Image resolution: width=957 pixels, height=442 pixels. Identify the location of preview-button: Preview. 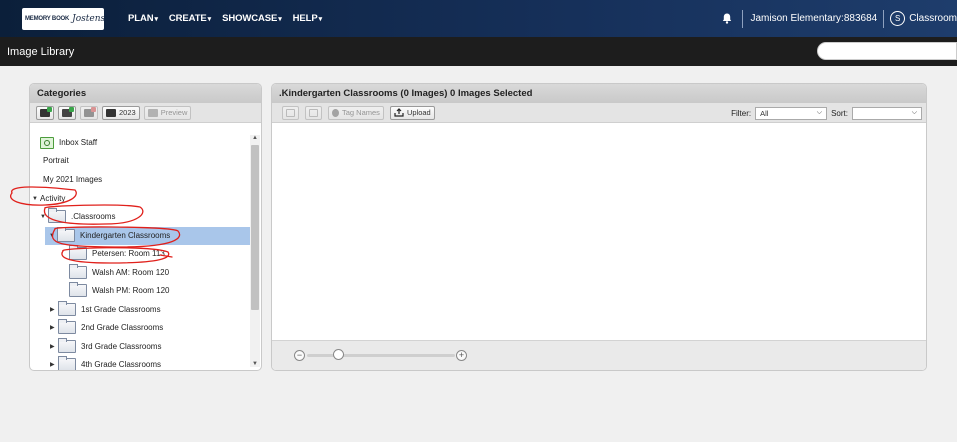
(167, 112).